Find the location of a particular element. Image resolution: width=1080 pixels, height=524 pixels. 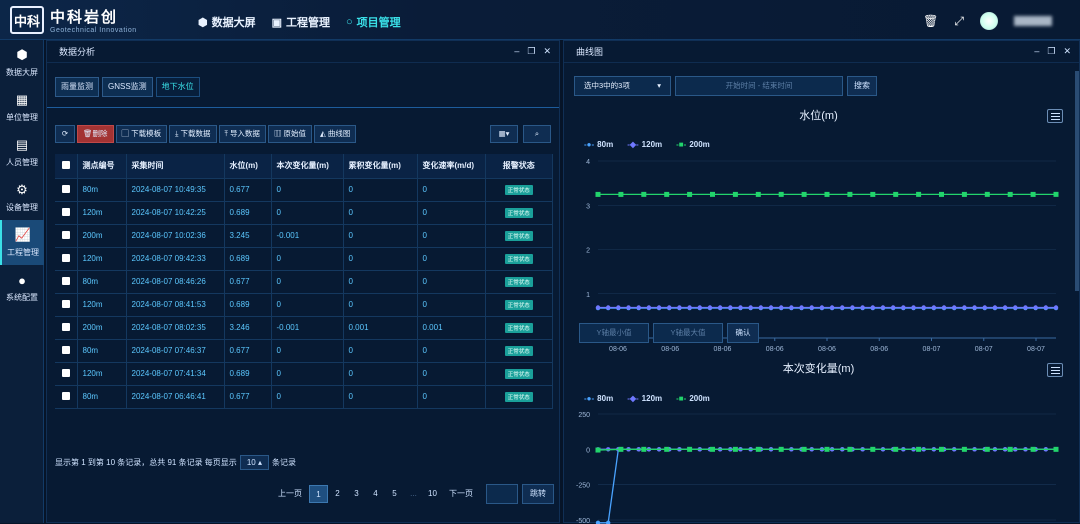

col-header: 水位(m) is located at coordinates (247, 166).